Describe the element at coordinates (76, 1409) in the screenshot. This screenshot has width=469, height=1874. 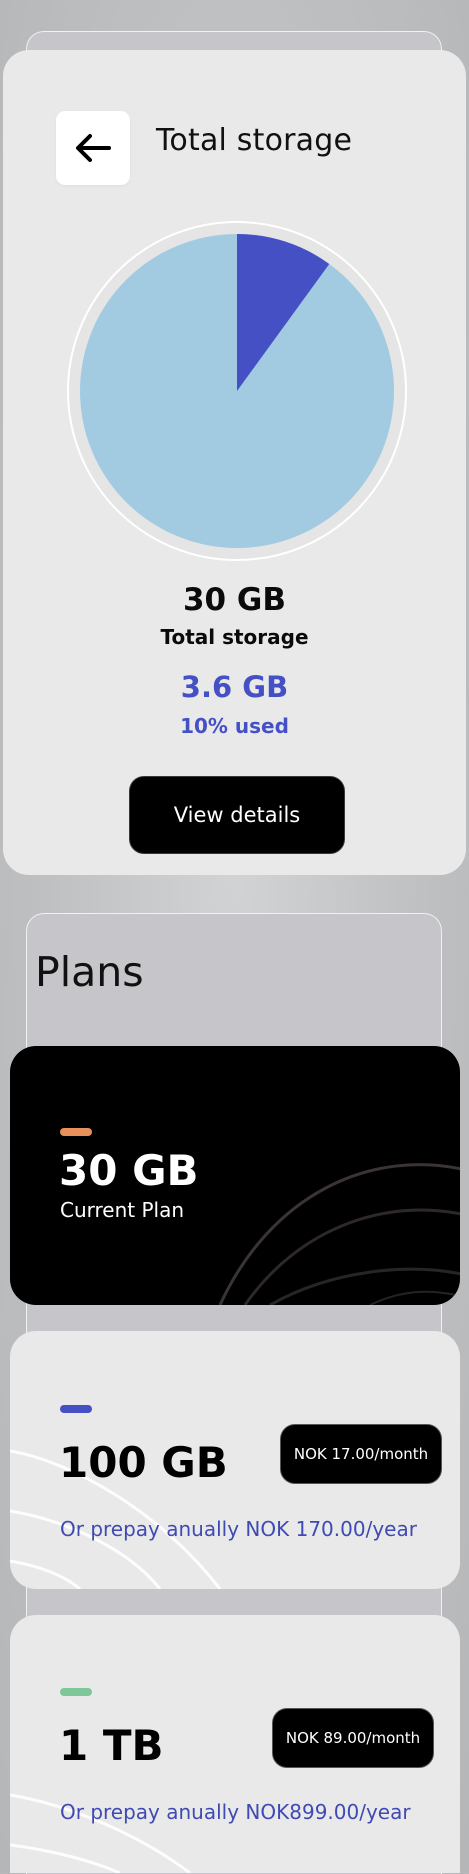
I see `plan-100gb-accent` at that location.